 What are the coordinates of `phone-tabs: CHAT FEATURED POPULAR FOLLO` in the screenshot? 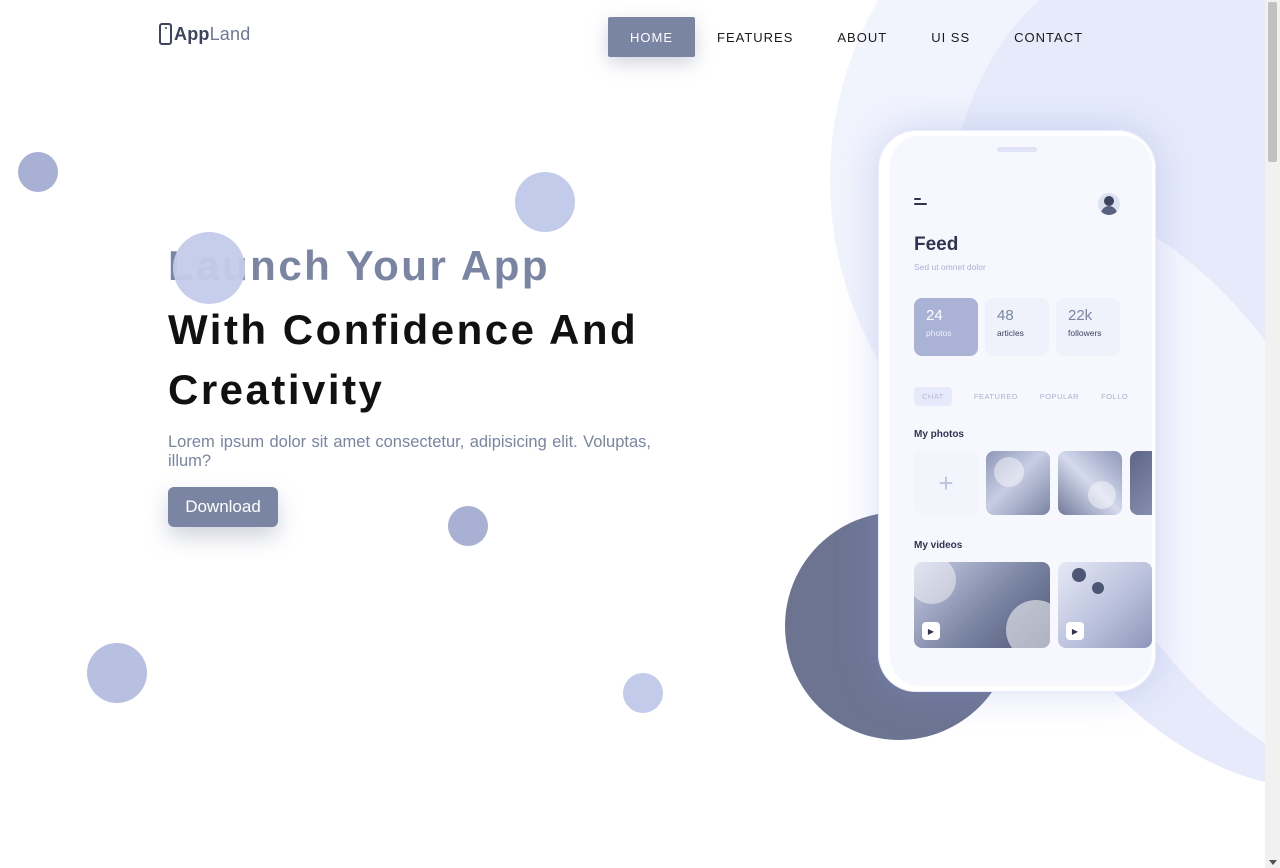 It's located at (1032, 396).